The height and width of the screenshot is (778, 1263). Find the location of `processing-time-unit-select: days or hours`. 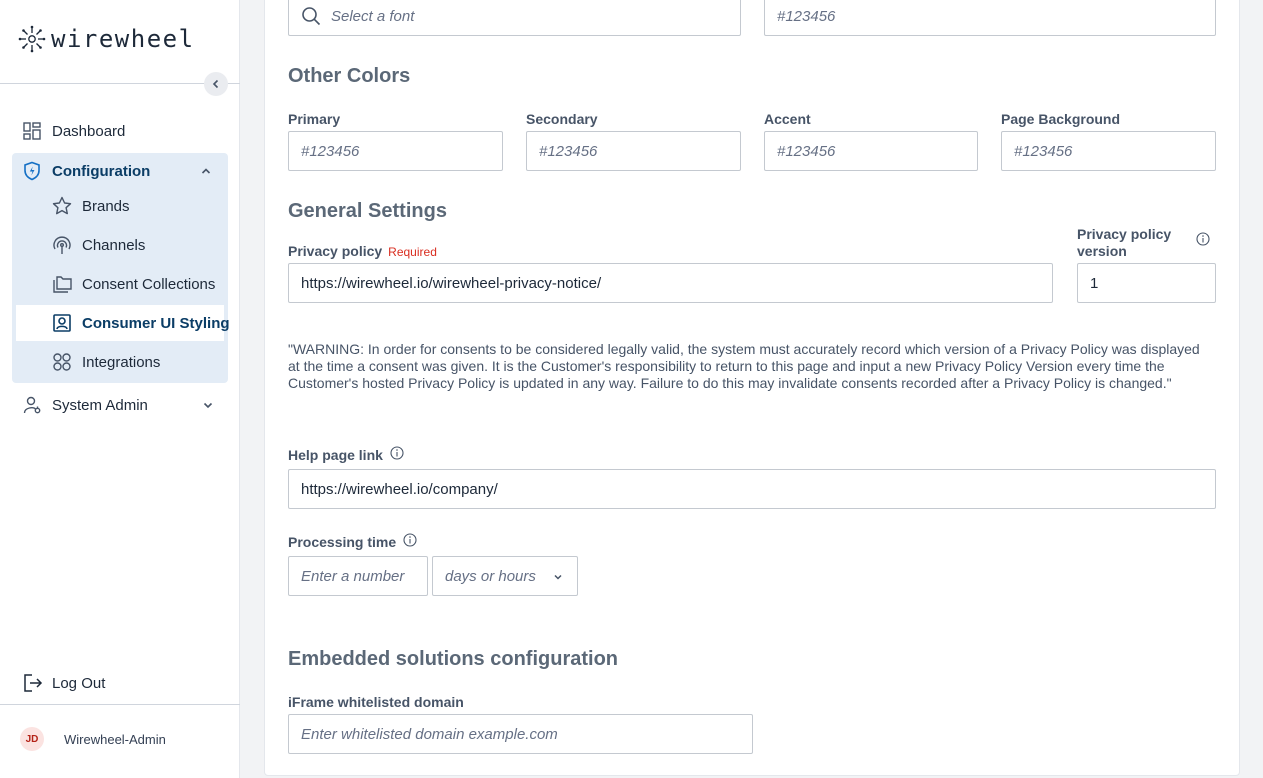

processing-time-unit-select: days or hours is located at coordinates (505, 576).